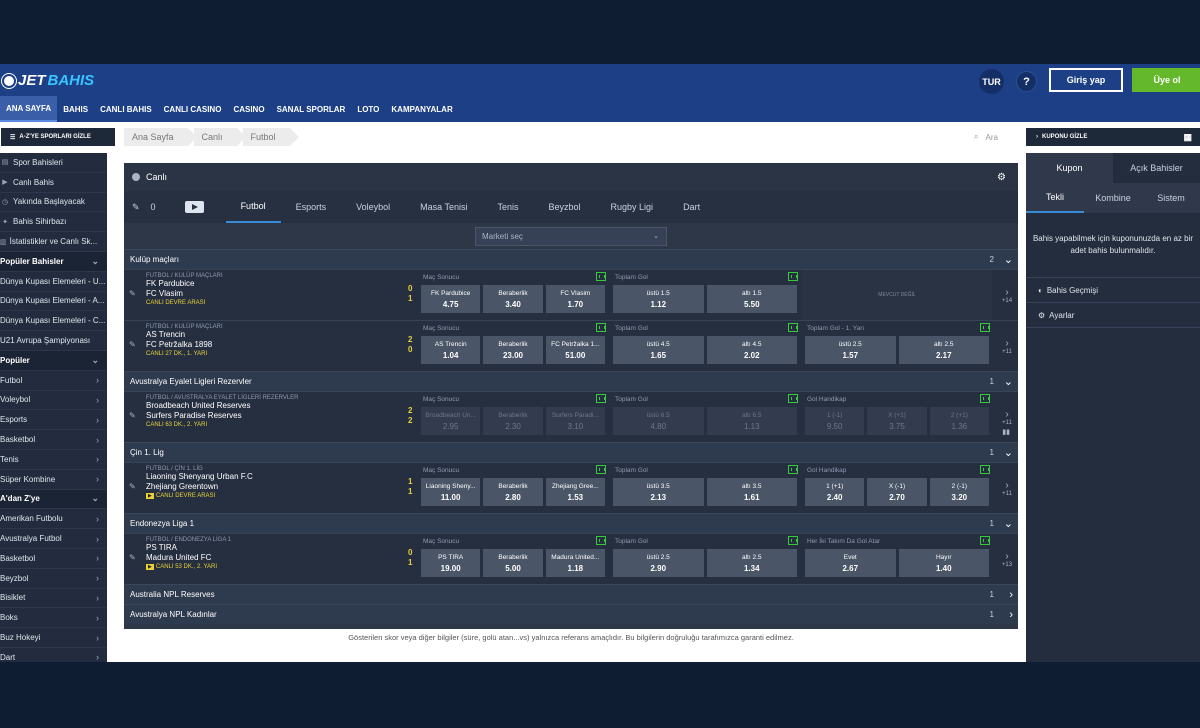  What do you see at coordinates (513, 563) in the screenshot?
I see `odd-button: Beraberlik 5.00` at bounding box center [513, 563].